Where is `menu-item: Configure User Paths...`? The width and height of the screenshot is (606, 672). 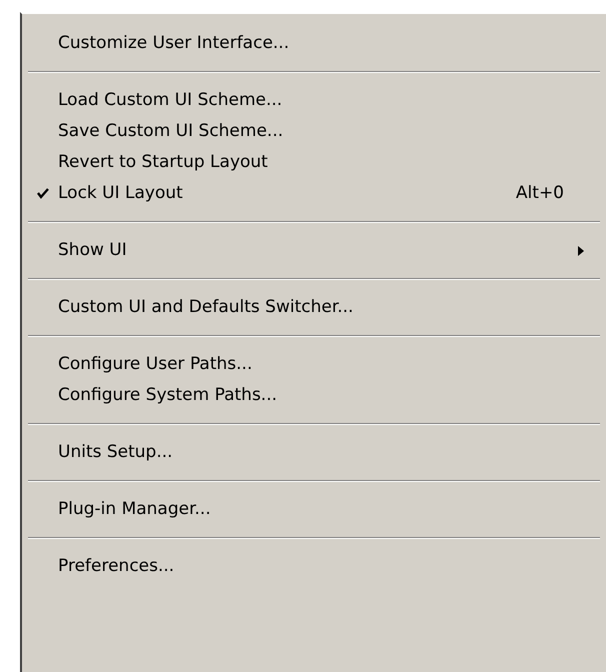 menu-item: Configure User Paths... is located at coordinates (314, 364).